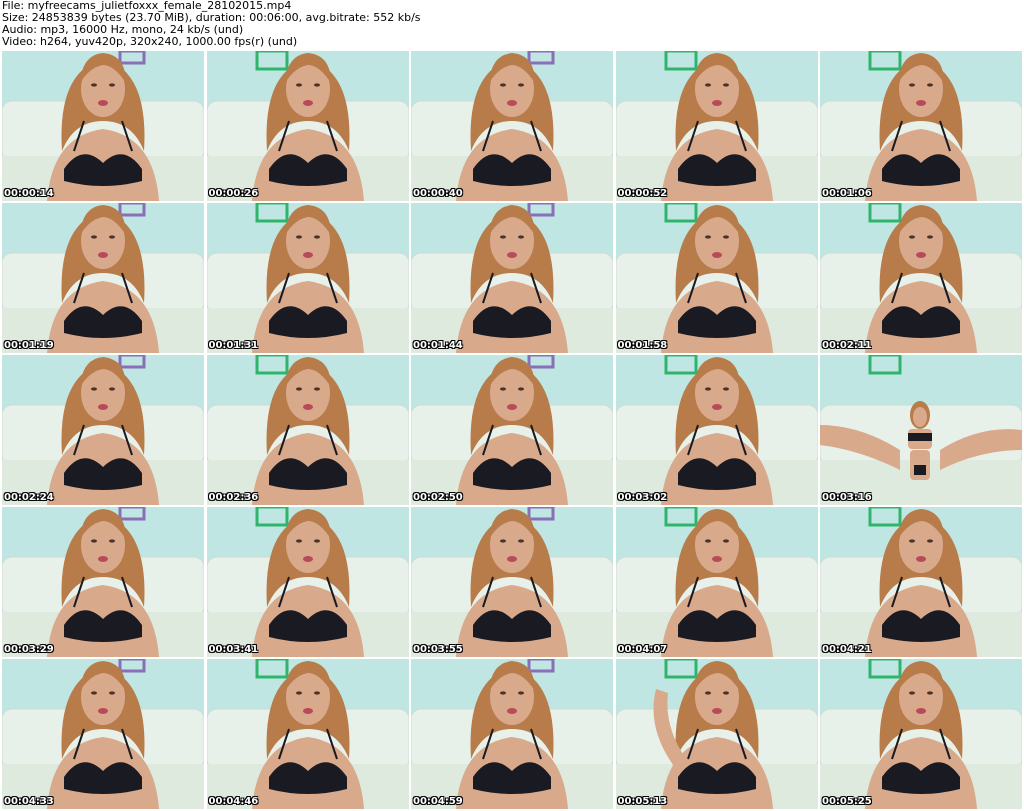  I want to click on thumbnail-timestamp: 00:01:19, so click(29, 345).